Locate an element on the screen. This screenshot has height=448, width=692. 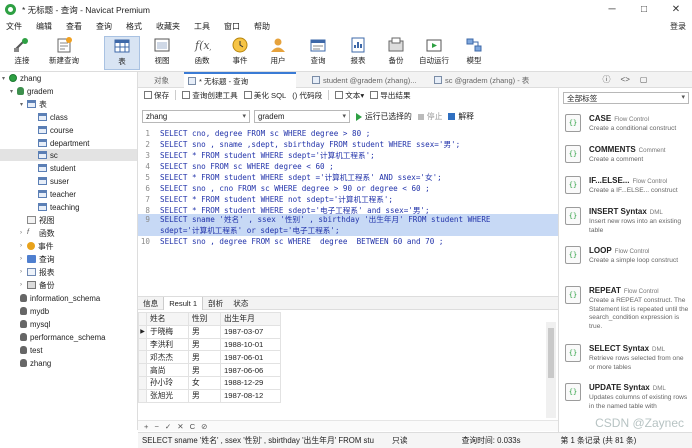
table-row: 张旭光 男 1987-08-12 is located at coordinates (209, 395).